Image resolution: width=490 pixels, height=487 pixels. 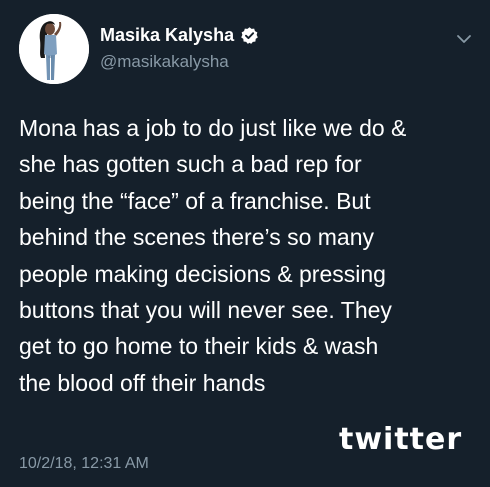 I want to click on tweet-timestamp: 10/2/18, 12:31 AM, so click(x=84, y=464).